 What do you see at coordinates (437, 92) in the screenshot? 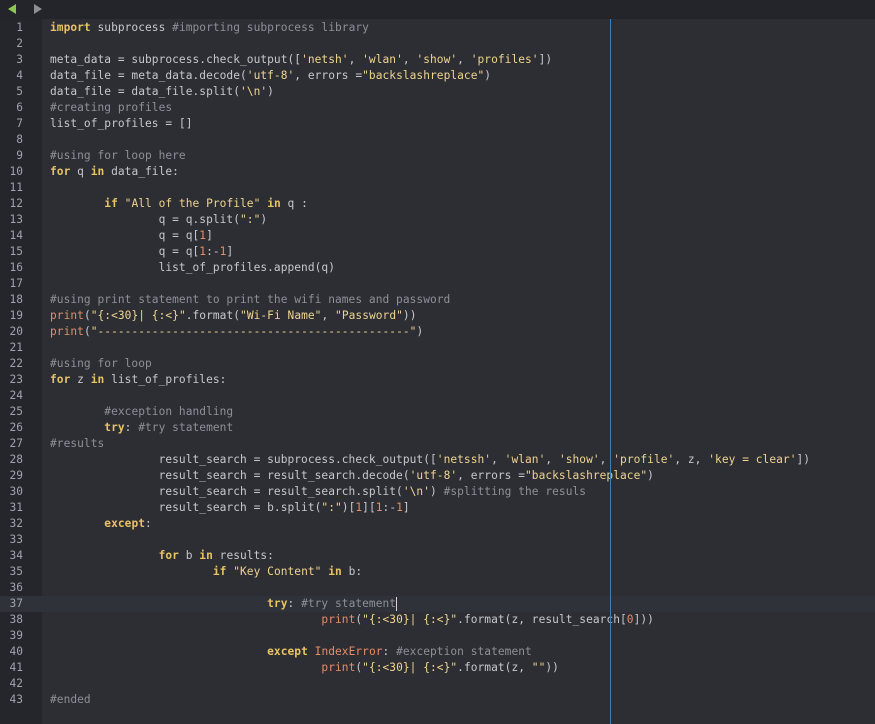
I see `code-line: 5 data_file = data_file.split('\n')` at bounding box center [437, 92].